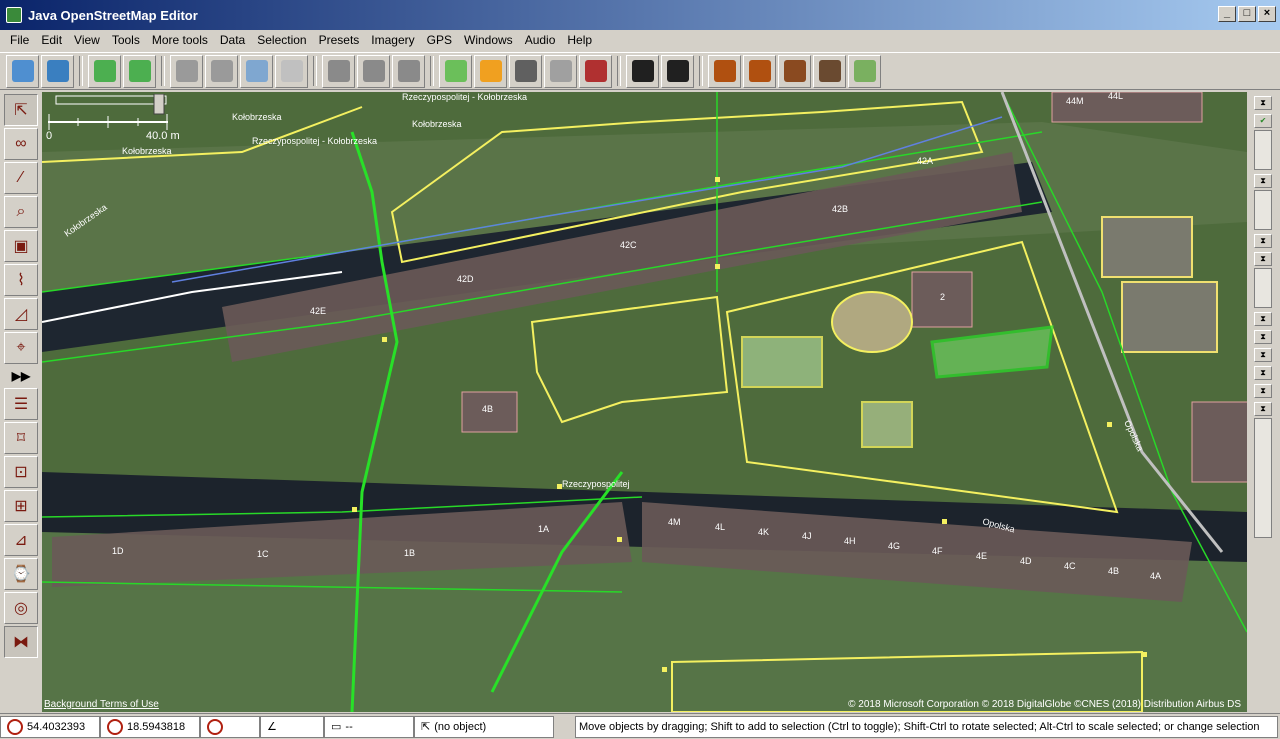 This screenshot has height=739, width=1280. What do you see at coordinates (782, 362) in the screenshot?
I see `sports-pitch` at bounding box center [782, 362].